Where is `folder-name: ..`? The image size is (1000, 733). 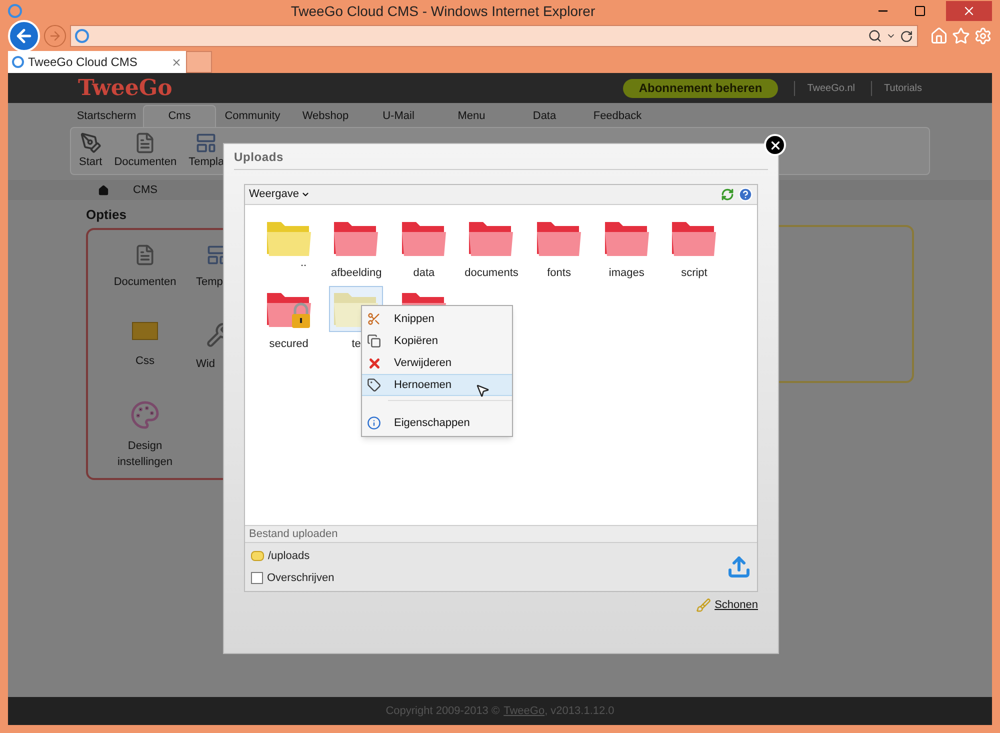
folder-name: .. is located at coordinates (303, 263).